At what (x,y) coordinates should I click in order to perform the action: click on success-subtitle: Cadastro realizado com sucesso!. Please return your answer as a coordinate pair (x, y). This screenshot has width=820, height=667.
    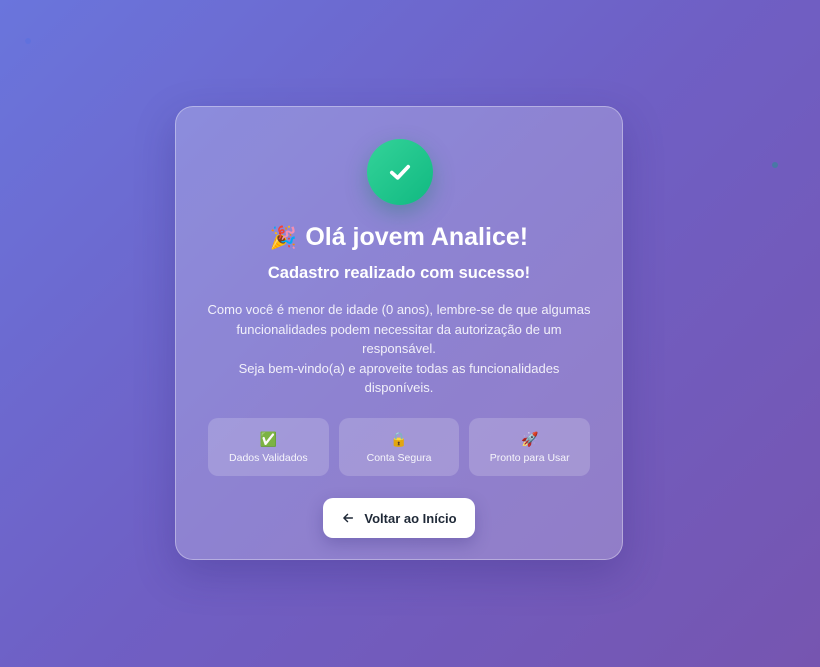
    Looking at the image, I should click on (399, 273).